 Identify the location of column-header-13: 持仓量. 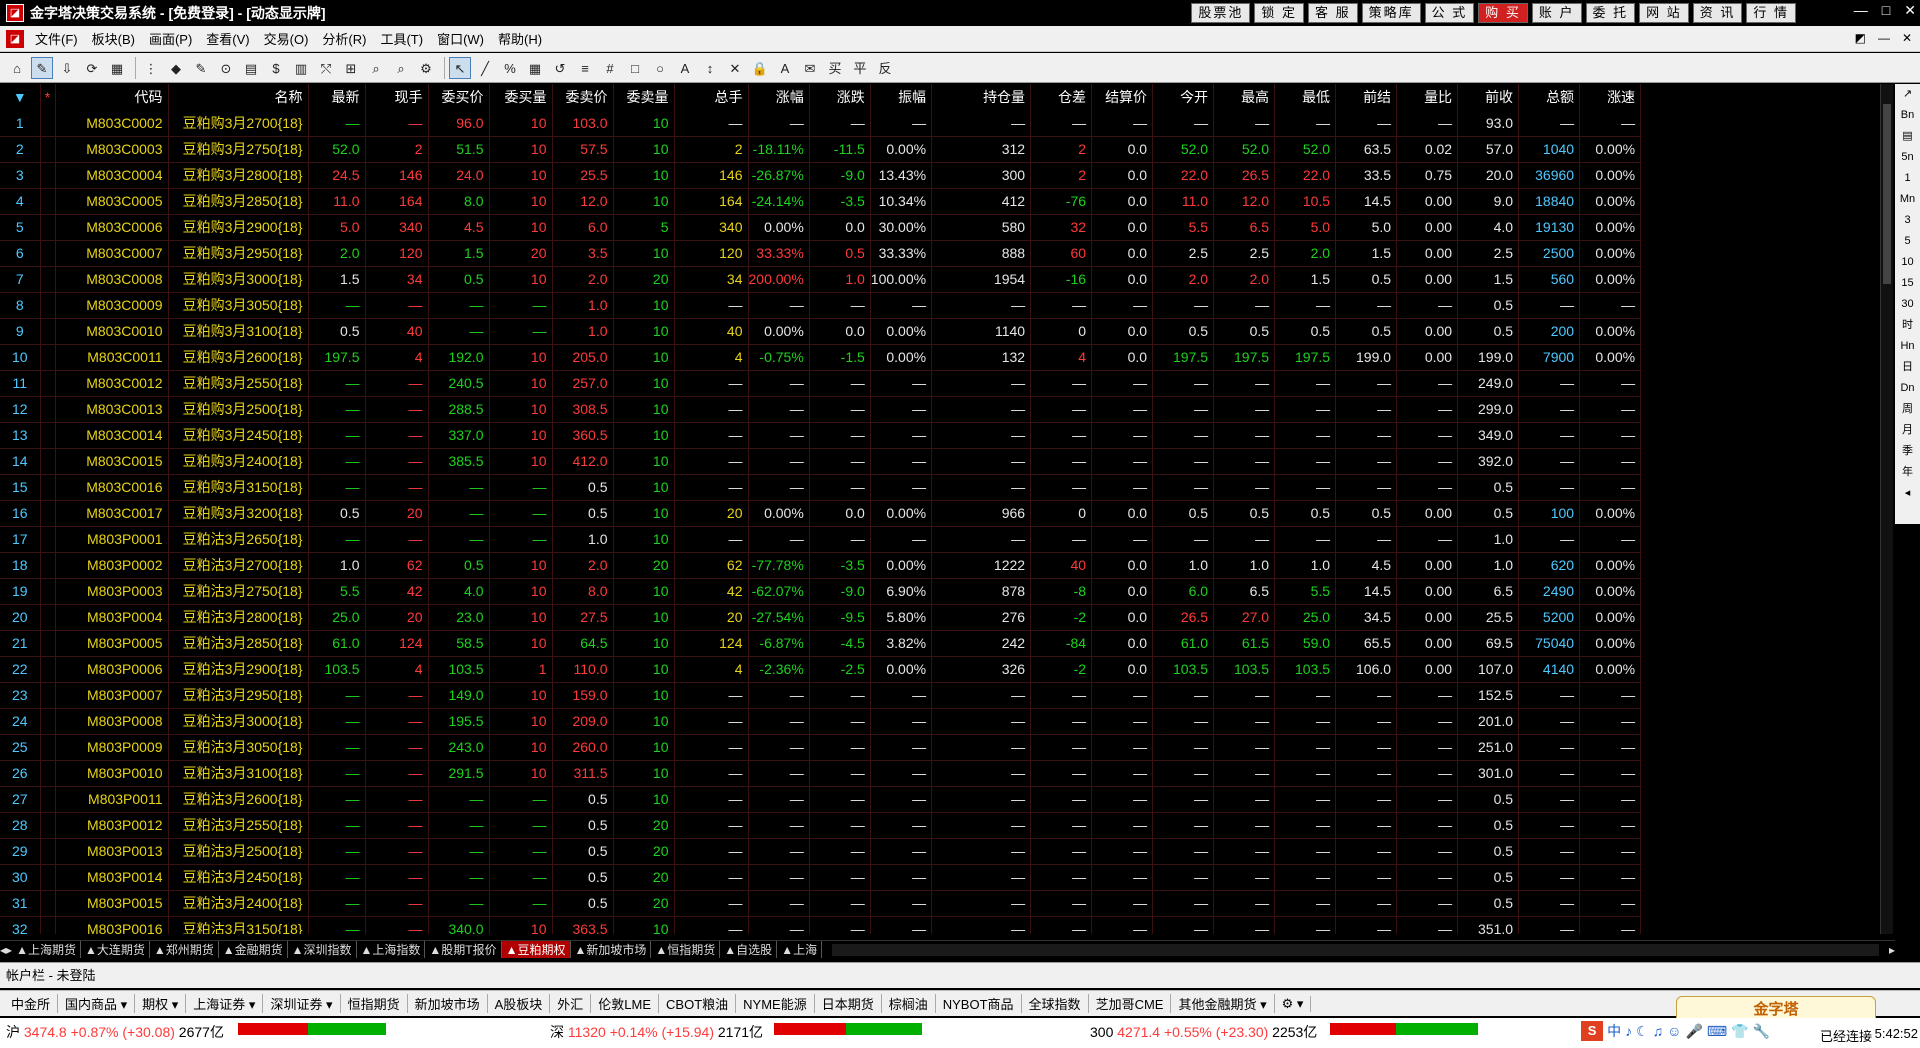
(981, 97).